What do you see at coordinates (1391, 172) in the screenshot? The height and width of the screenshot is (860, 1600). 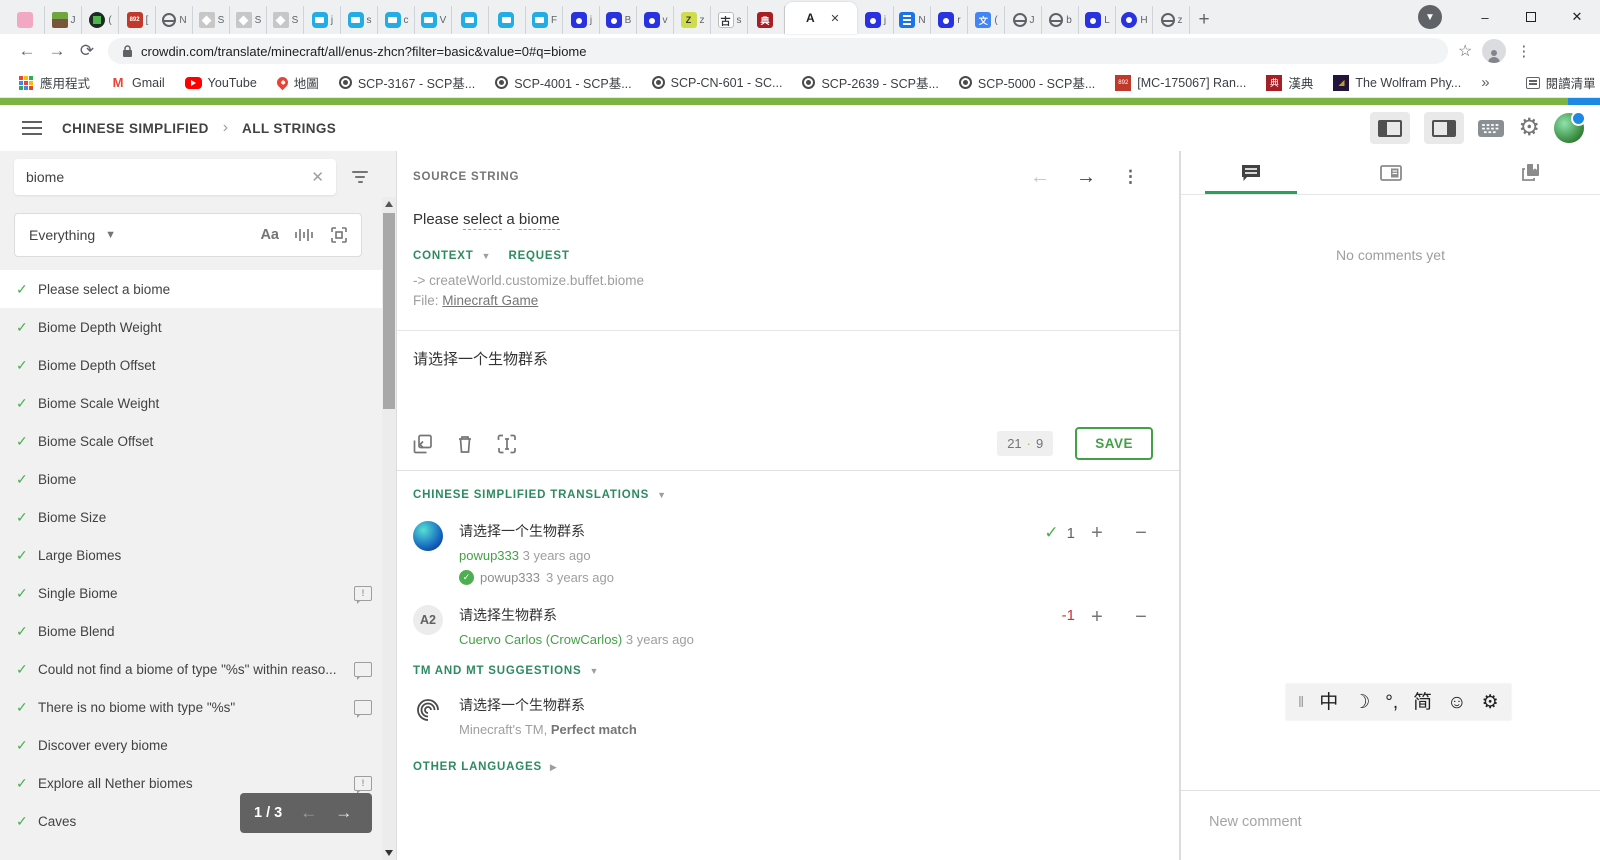 I see `tab-context-info` at bounding box center [1391, 172].